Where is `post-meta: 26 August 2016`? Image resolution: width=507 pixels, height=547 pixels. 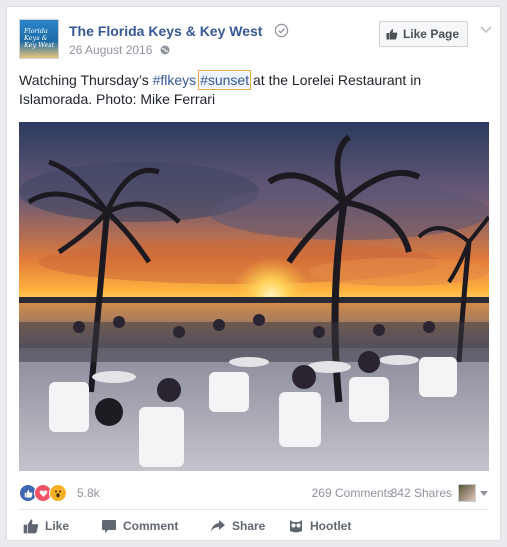 post-meta: 26 August 2016 is located at coordinates (119, 50).